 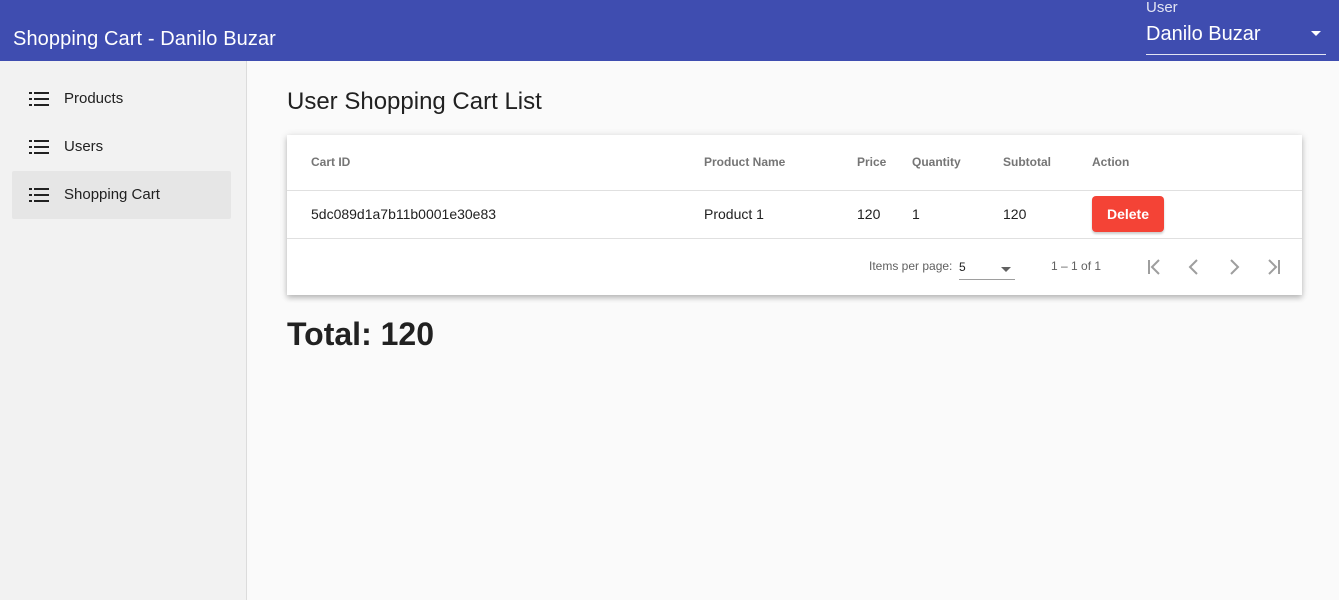 What do you see at coordinates (962, 267) in the screenshot?
I see `items-per-page-value: 5` at bounding box center [962, 267].